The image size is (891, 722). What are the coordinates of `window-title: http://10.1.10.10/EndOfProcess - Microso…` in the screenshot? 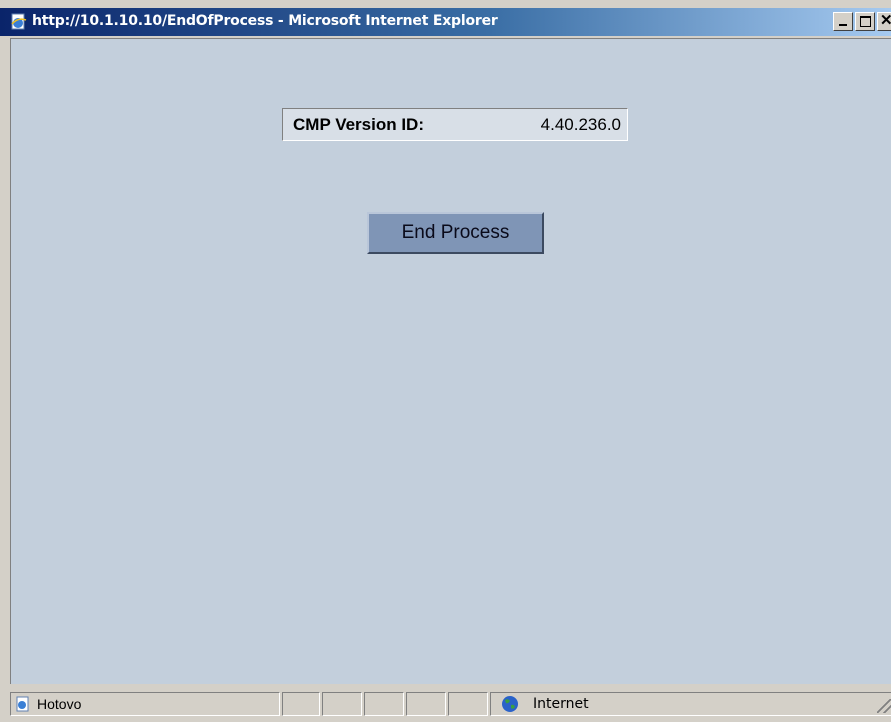 It's located at (265, 21).